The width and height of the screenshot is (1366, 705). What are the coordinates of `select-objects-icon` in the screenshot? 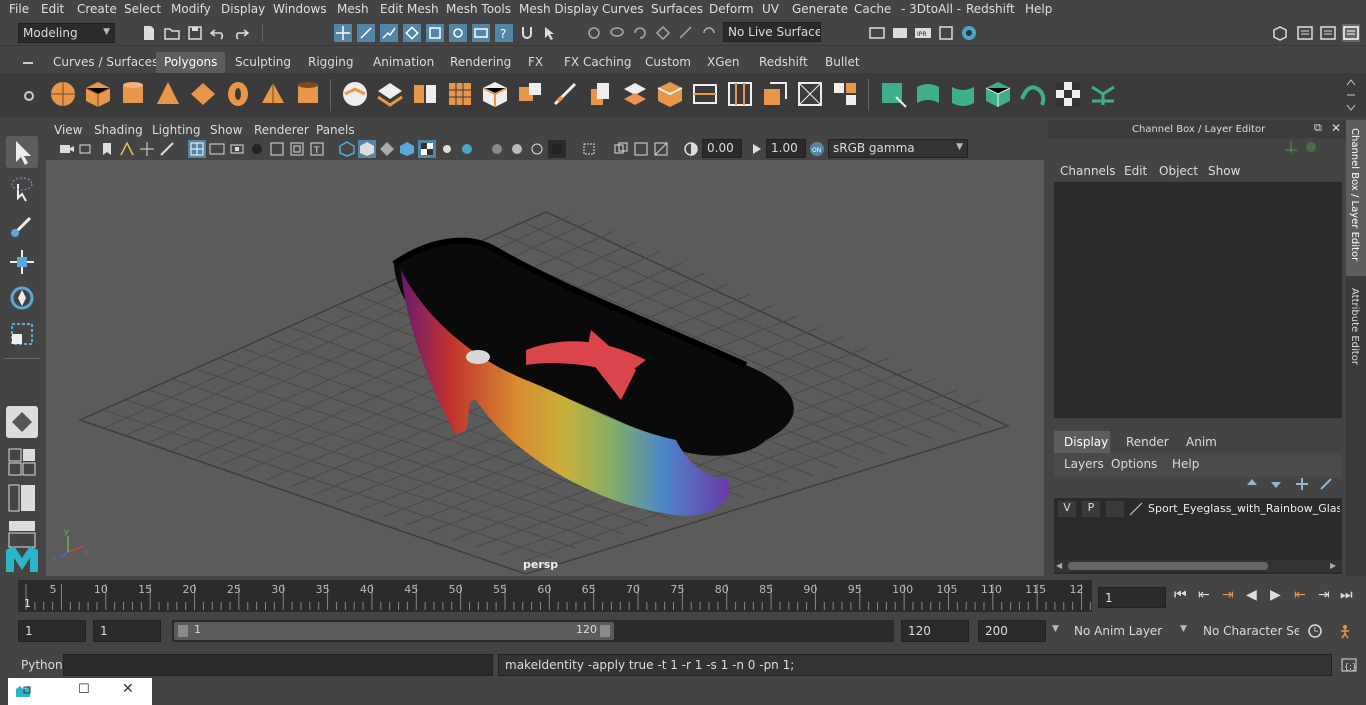 It's located at (550, 33).